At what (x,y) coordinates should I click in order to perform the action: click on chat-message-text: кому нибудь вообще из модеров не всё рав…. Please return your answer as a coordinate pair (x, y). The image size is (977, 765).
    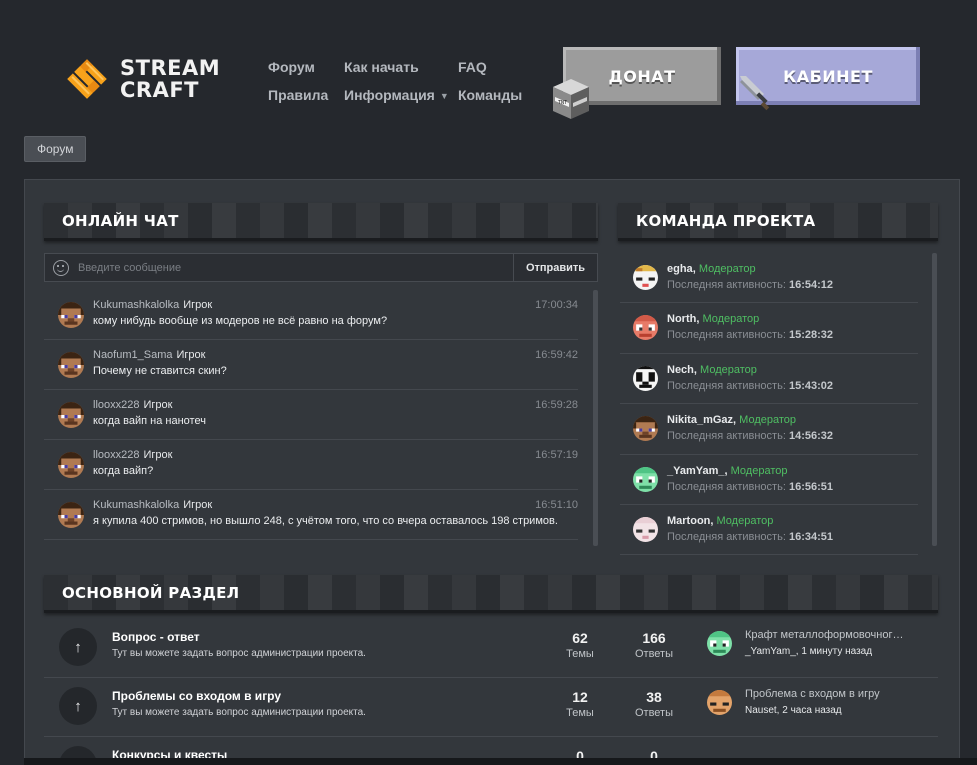
    Looking at the image, I should click on (240, 321).